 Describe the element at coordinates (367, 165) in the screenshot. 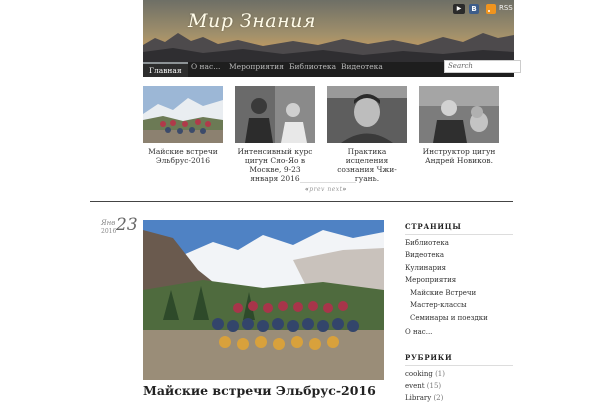

I see `featured-caption: Практика исцеления сознания Чжи-гуань.` at that location.